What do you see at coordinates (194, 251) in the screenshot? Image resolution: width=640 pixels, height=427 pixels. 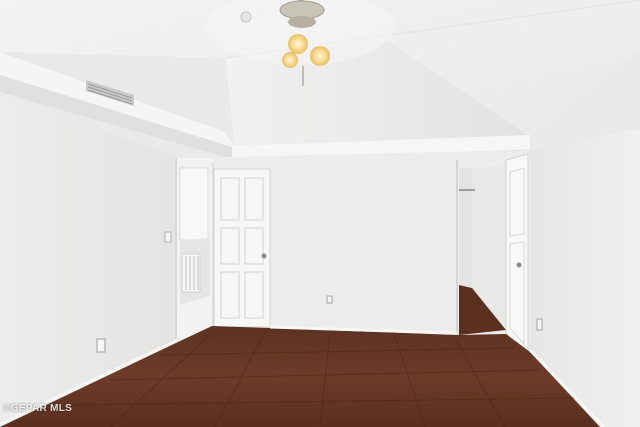 I see `closet-doorway` at bounding box center [194, 251].